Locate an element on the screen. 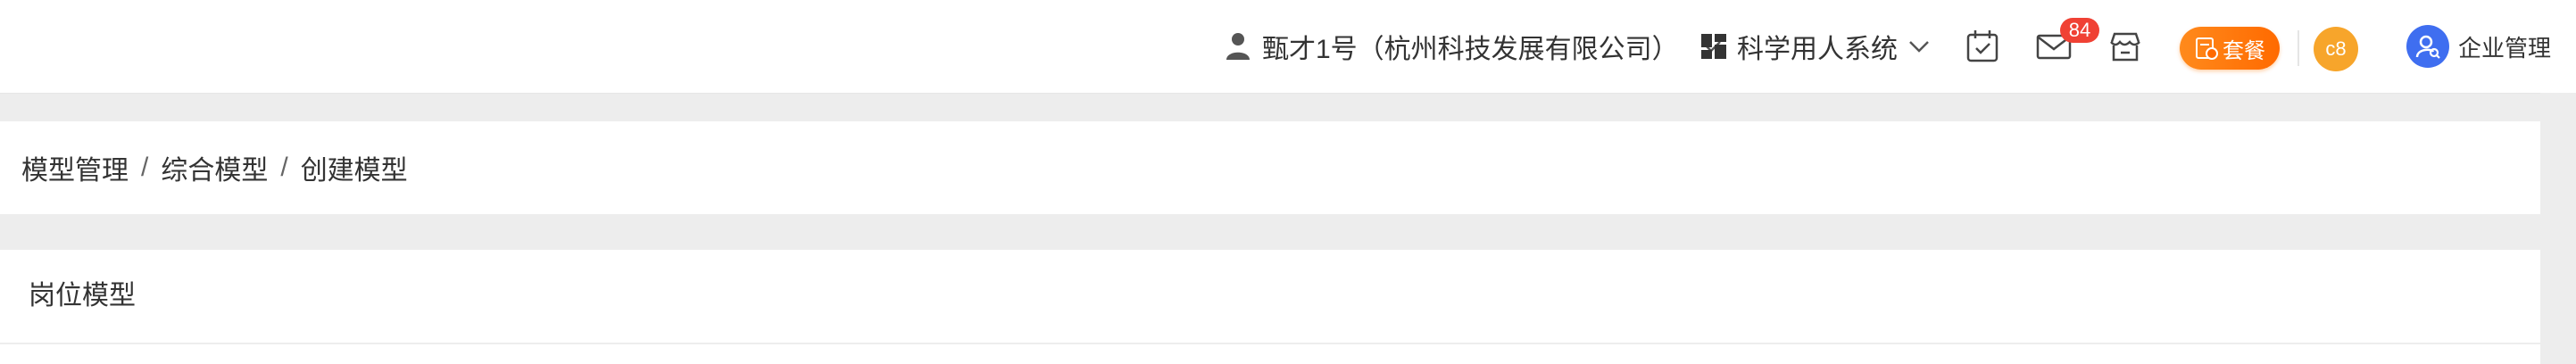 This screenshot has width=2576, height=364. chevron-down-icon is located at coordinates (1919, 47).